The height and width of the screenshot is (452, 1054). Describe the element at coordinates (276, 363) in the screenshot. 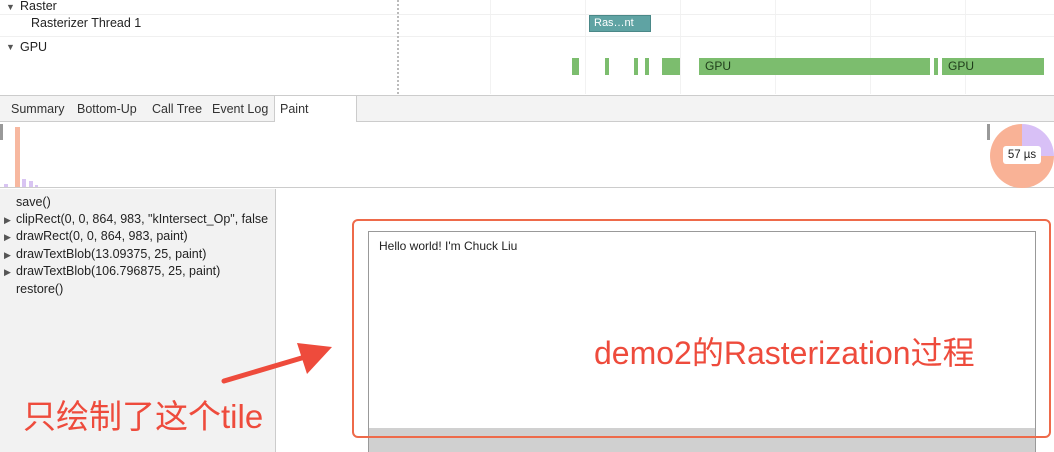

I see `annotation-arrow-icon` at that location.